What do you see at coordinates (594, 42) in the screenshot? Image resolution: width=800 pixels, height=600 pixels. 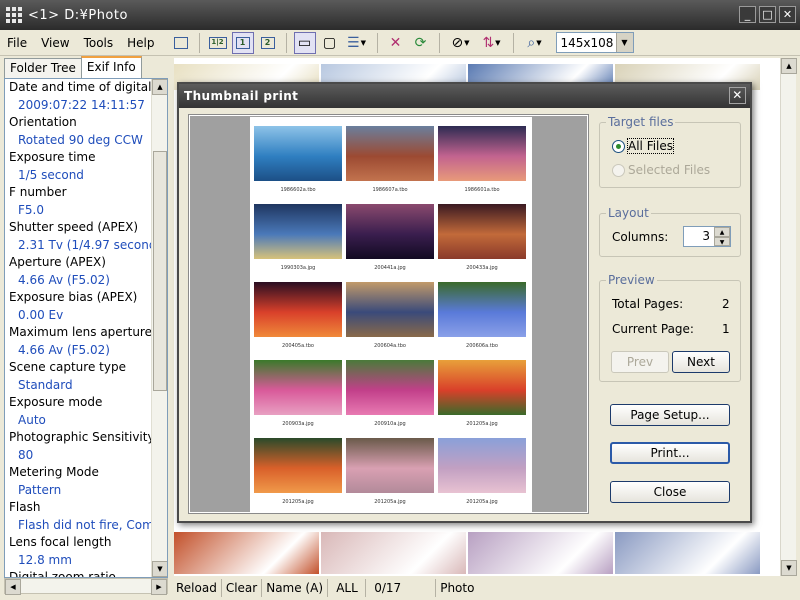 I see `thumbnail-size-select: 145x108 ▼` at bounding box center [594, 42].